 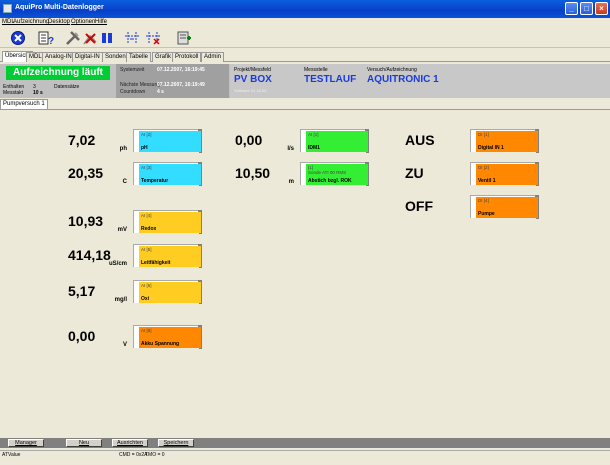 I want to click on channel-id: AI [5], so click(x=146, y=249).